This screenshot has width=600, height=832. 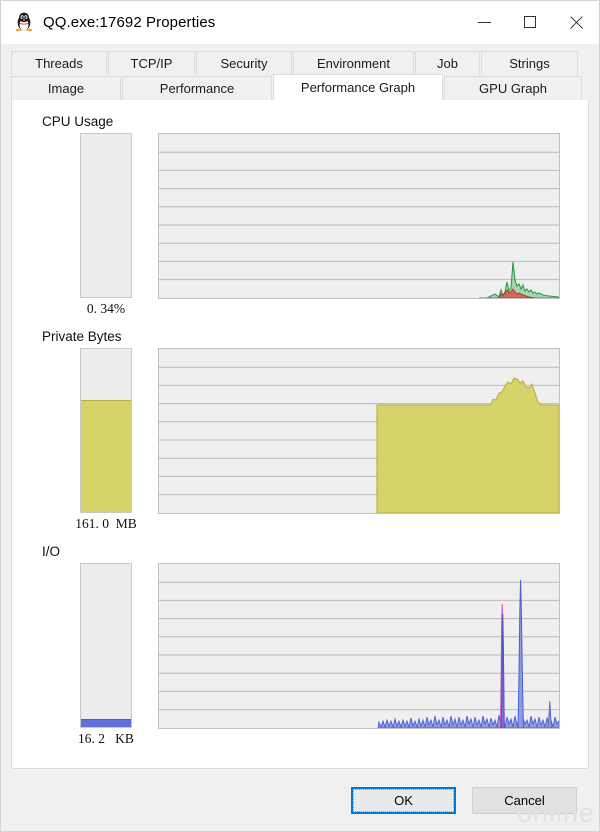 What do you see at coordinates (106, 723) in the screenshot?
I see `io-gauge-fill` at bounding box center [106, 723].